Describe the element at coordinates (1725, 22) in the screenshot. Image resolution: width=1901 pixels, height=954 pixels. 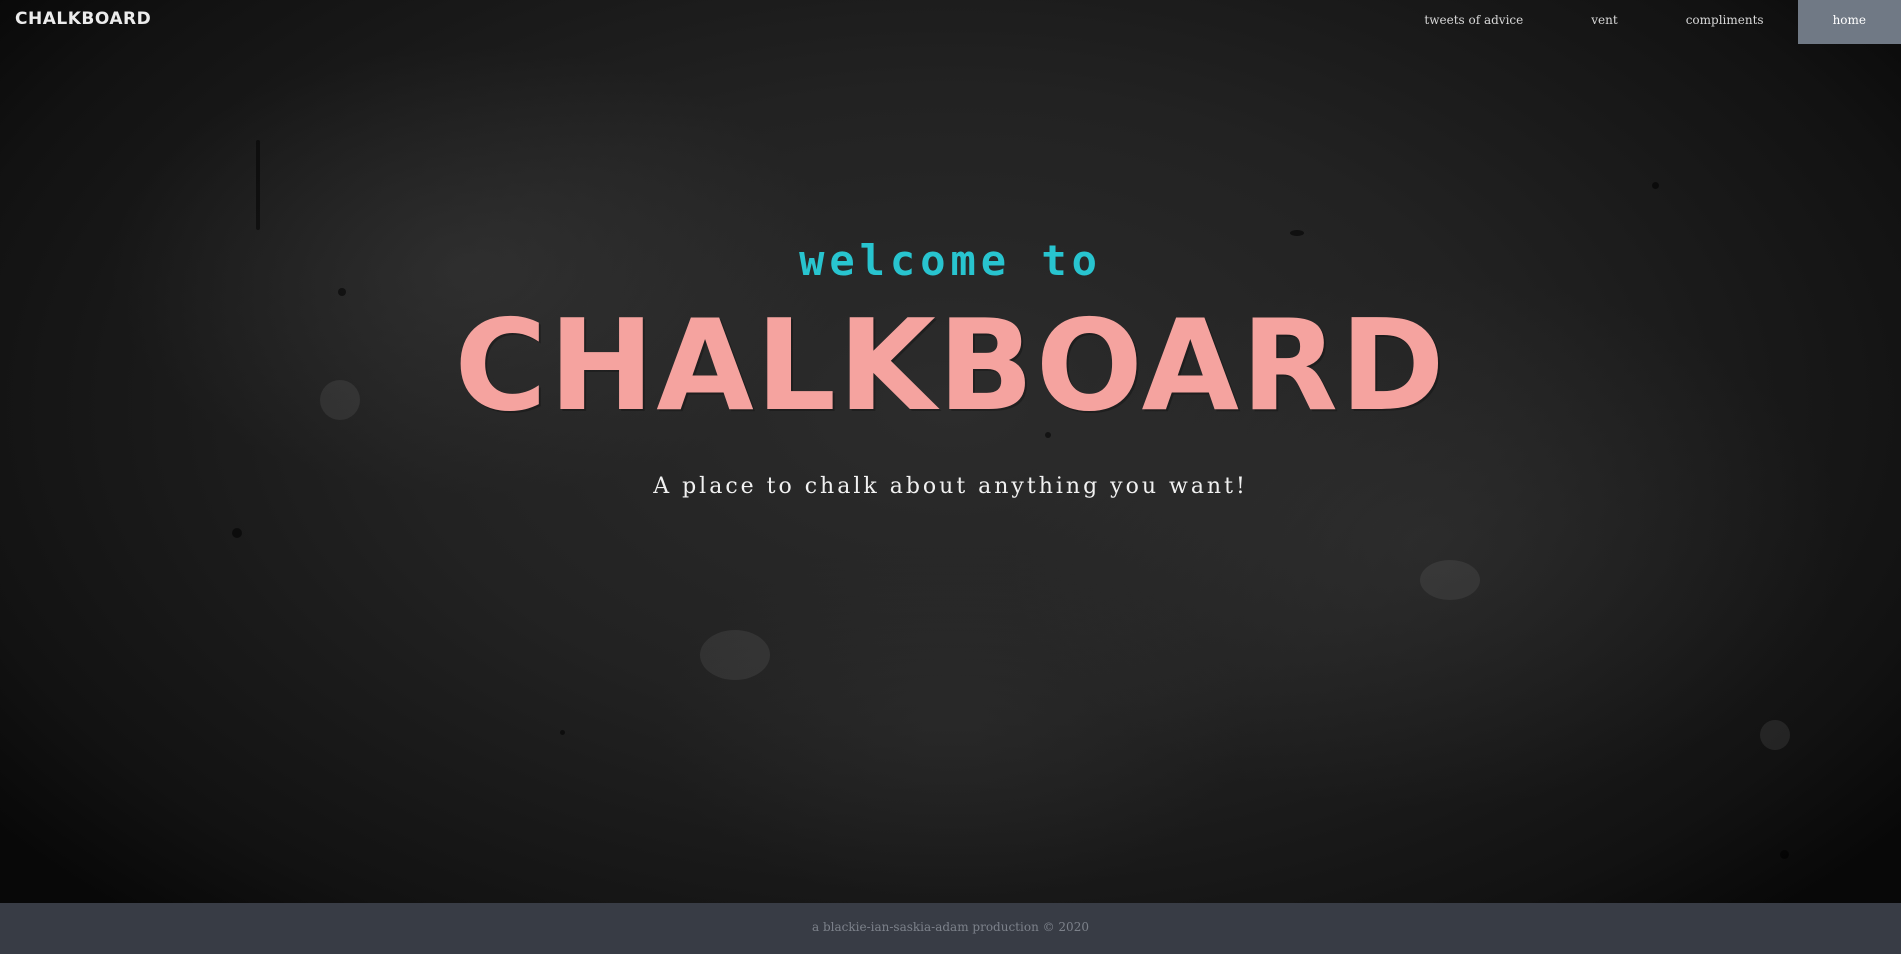
I see `nav-link-compliments: compliments` at that location.